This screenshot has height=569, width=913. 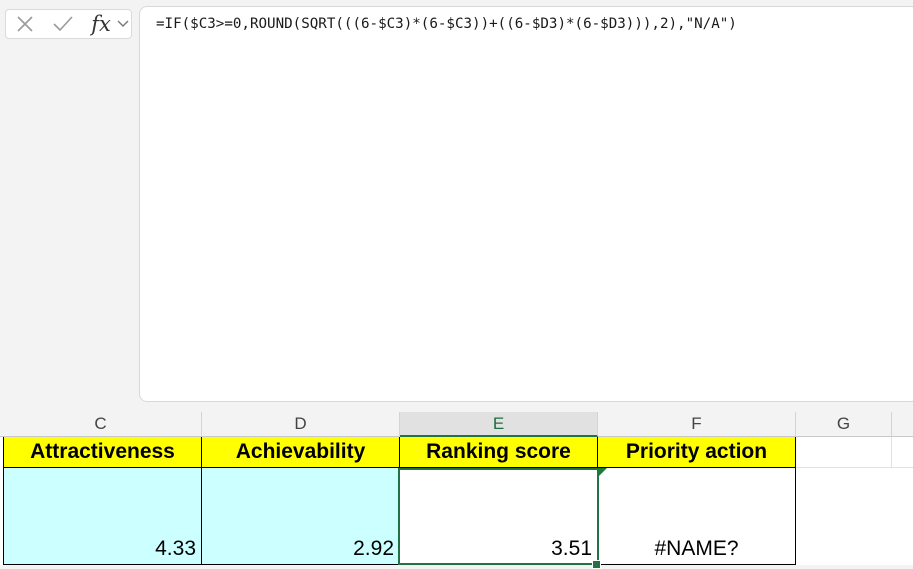 What do you see at coordinates (499, 516) in the screenshot?
I see `cell-ranking-score-value: 3.51` at bounding box center [499, 516].